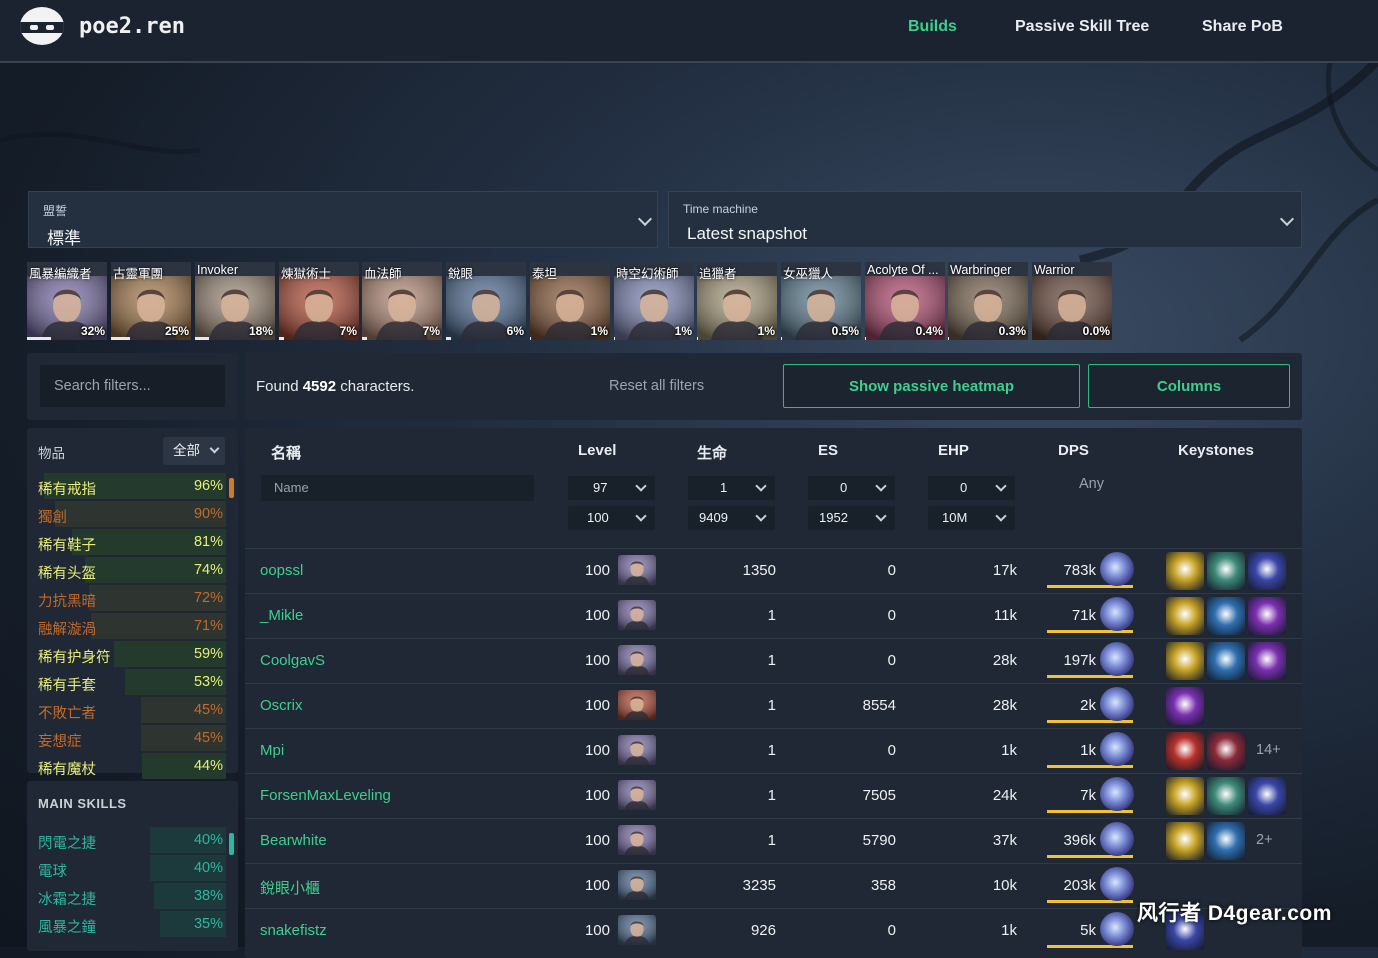 The width and height of the screenshot is (1378, 958). I want to click on skill-filter-row: 閃電之捷40%, so click(131, 840).